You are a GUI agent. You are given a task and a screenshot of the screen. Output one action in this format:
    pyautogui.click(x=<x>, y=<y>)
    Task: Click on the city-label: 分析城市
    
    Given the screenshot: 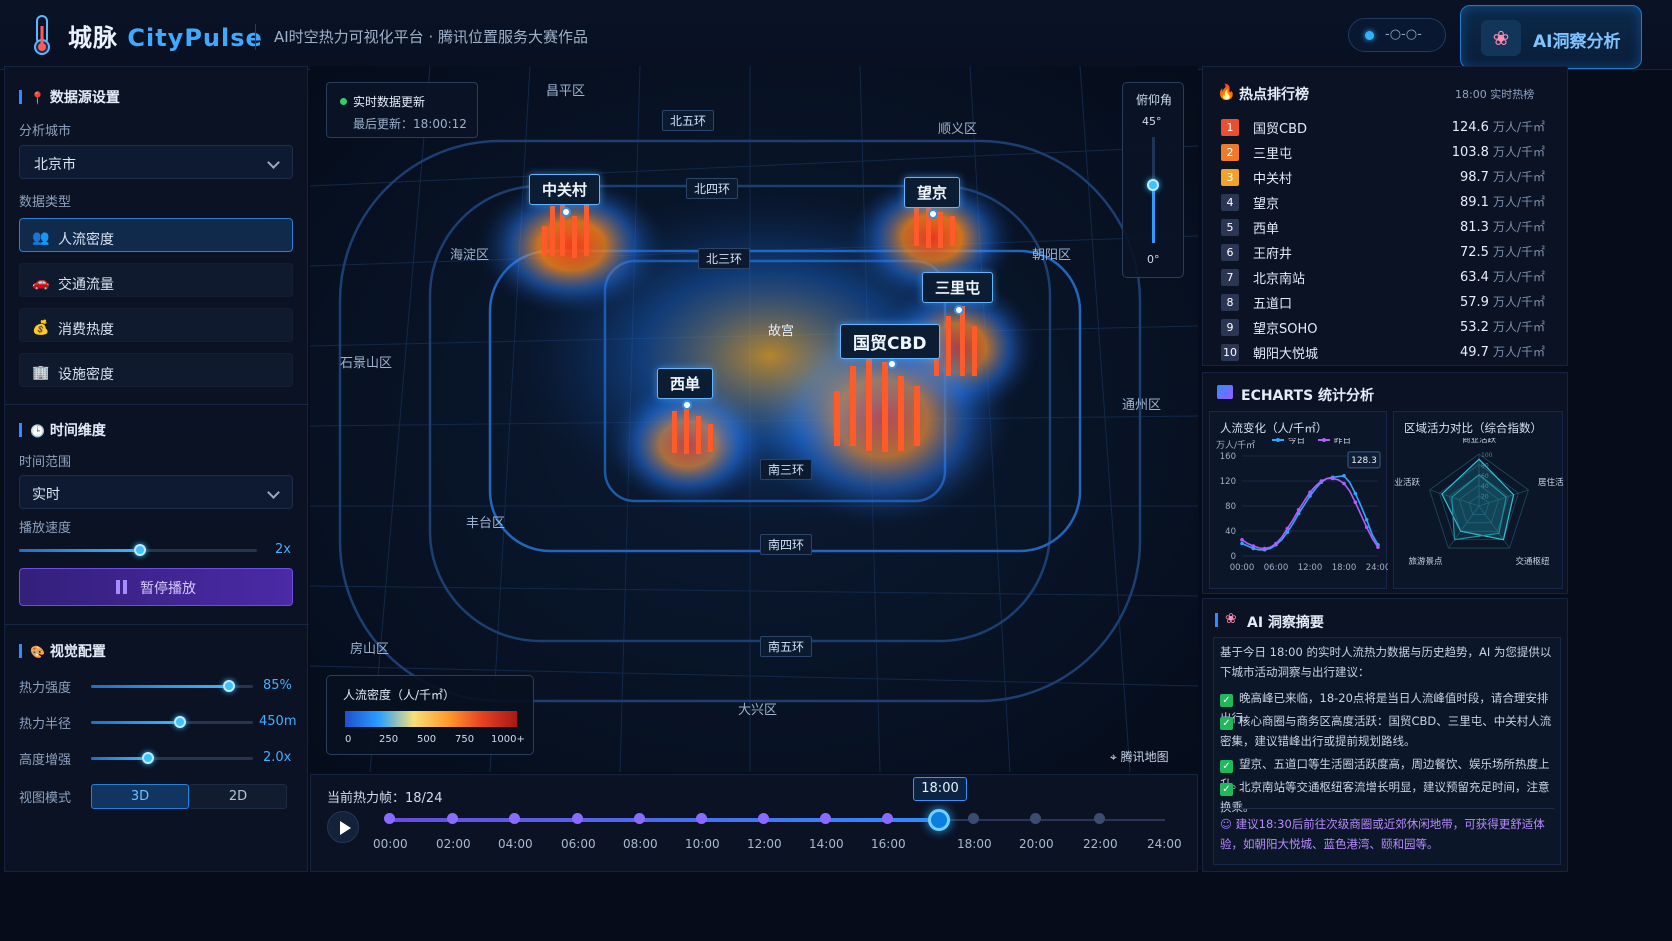 What is the action you would take?
    pyautogui.click(x=45, y=131)
    